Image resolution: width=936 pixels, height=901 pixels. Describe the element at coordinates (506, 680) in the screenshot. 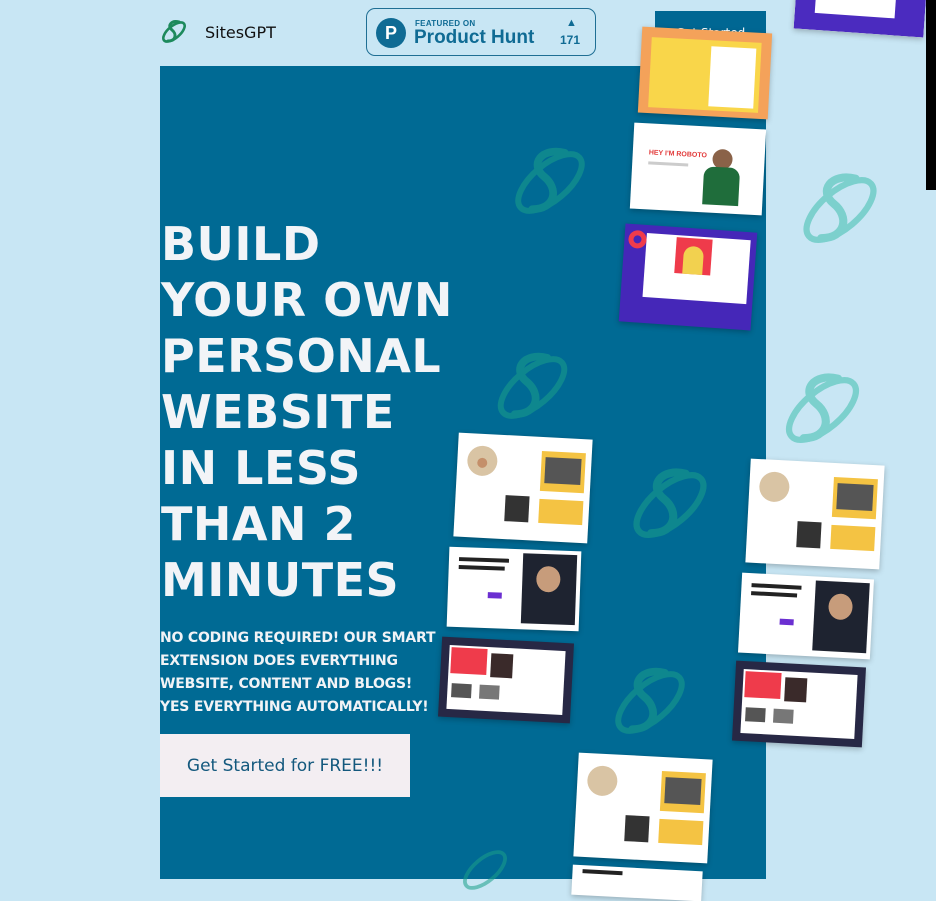

I see `template-preview-navy-a` at that location.